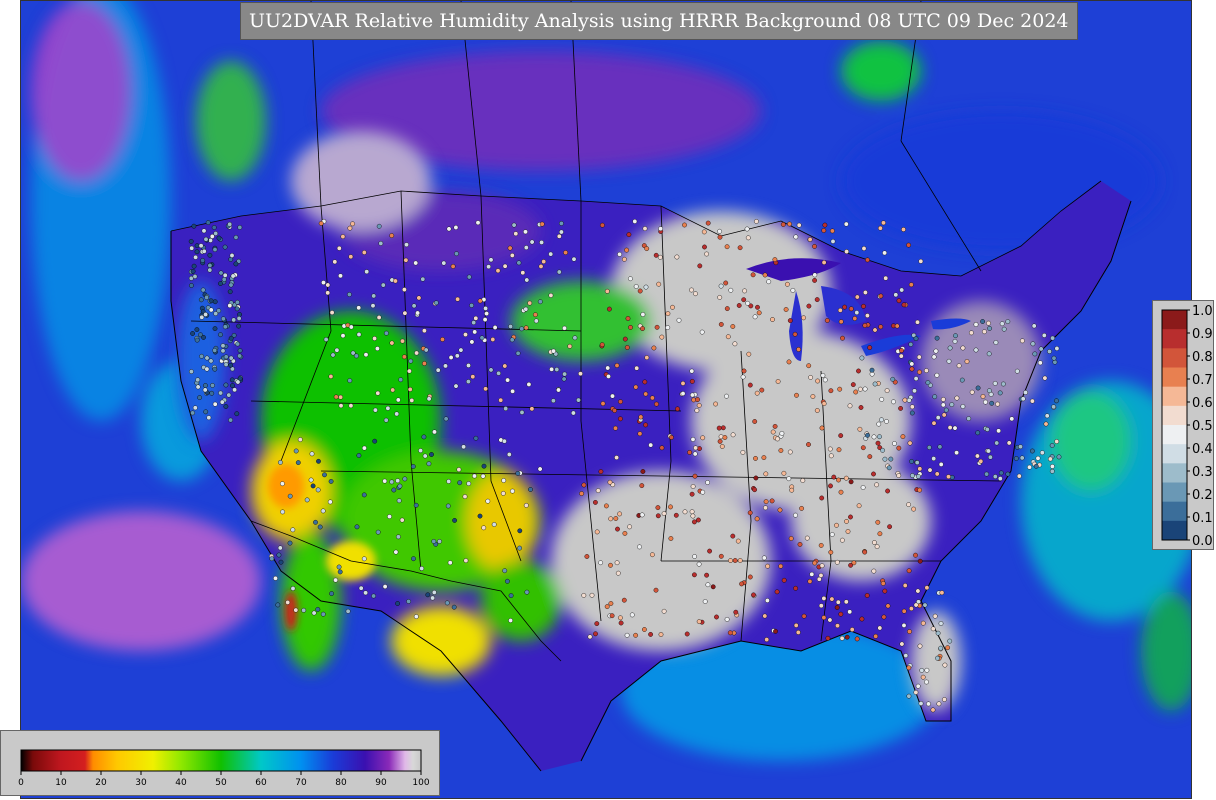 The height and width of the screenshot is (800, 1216). Describe the element at coordinates (61, 783) in the screenshot. I see `rh-tick-label: 10` at that location.